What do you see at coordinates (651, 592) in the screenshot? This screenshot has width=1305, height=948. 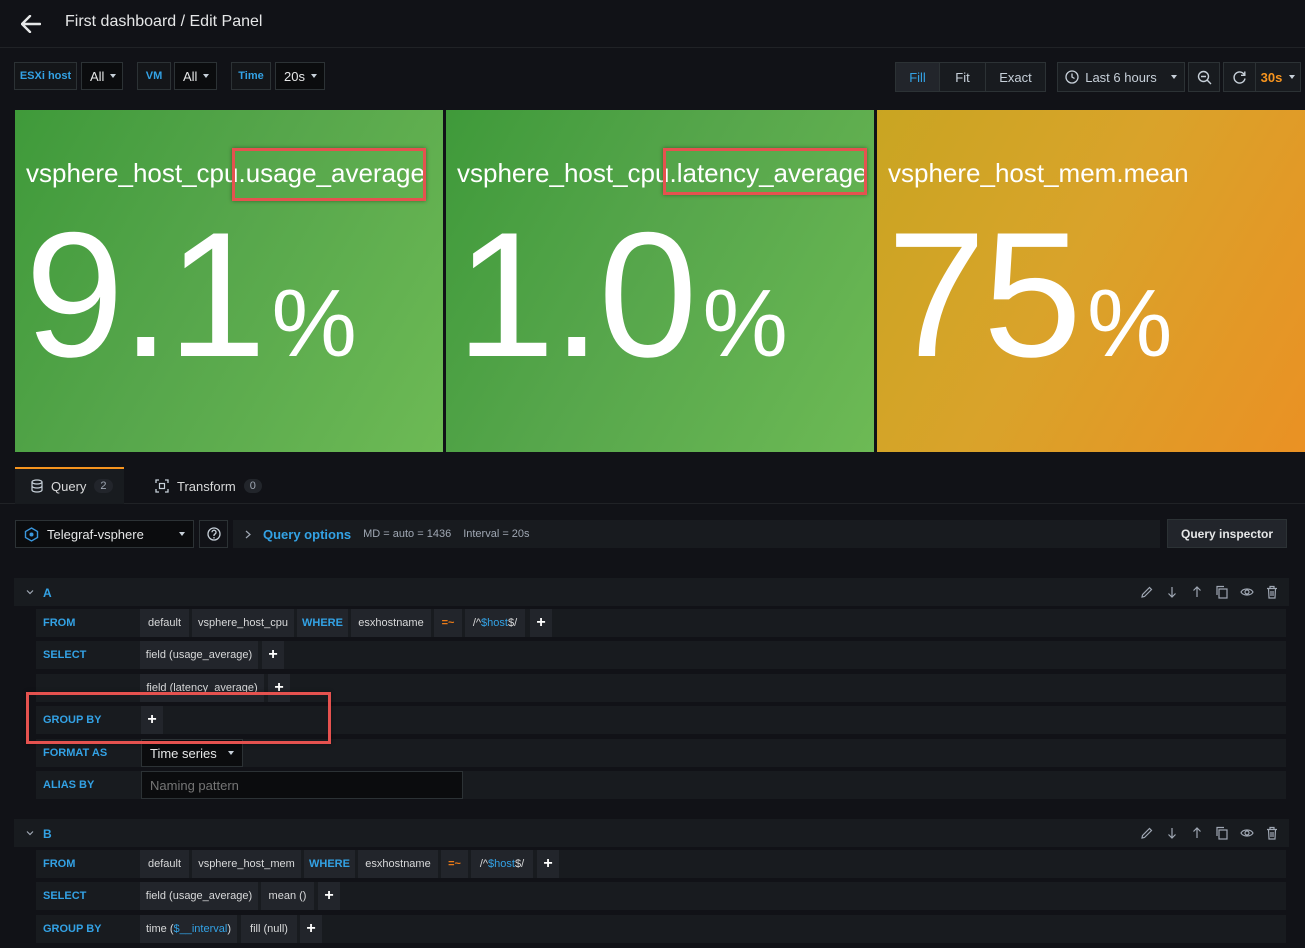 I see `query-a-header: A` at bounding box center [651, 592].